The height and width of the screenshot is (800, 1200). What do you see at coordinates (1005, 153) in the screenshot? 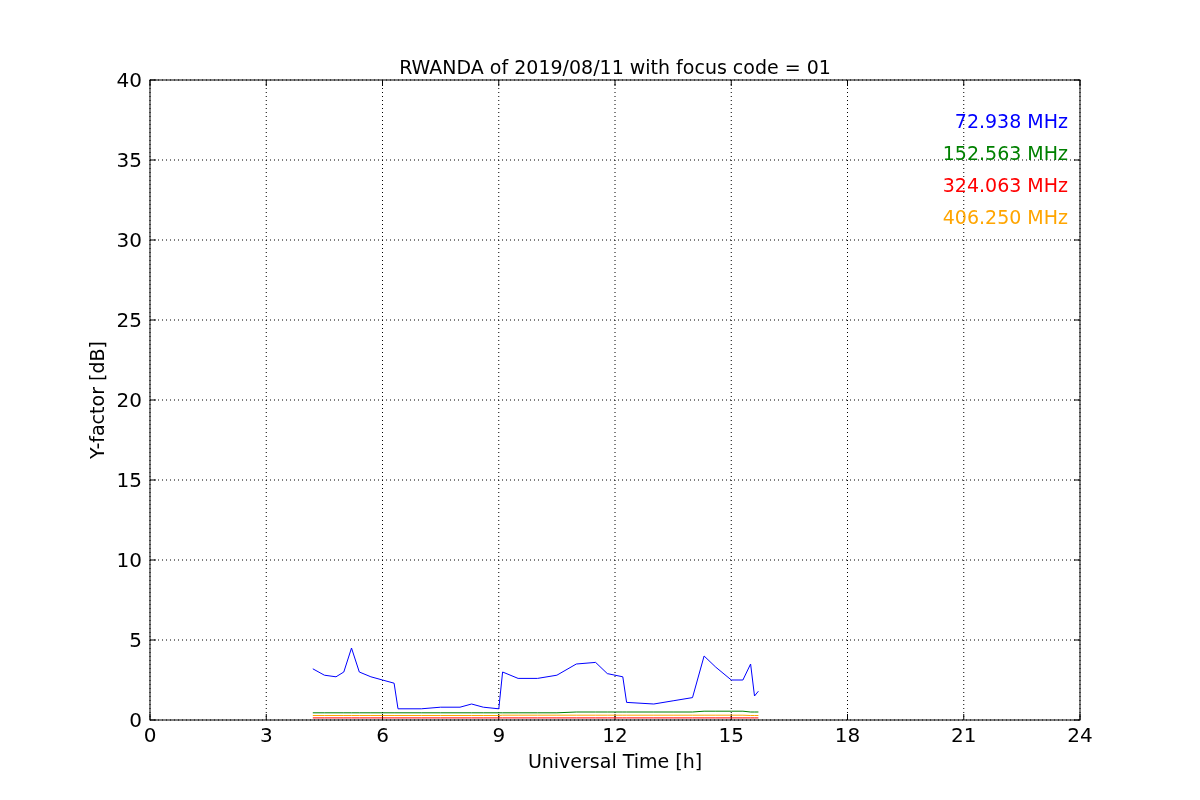
I see `legend-label: 152.563 MHz` at bounding box center [1005, 153].